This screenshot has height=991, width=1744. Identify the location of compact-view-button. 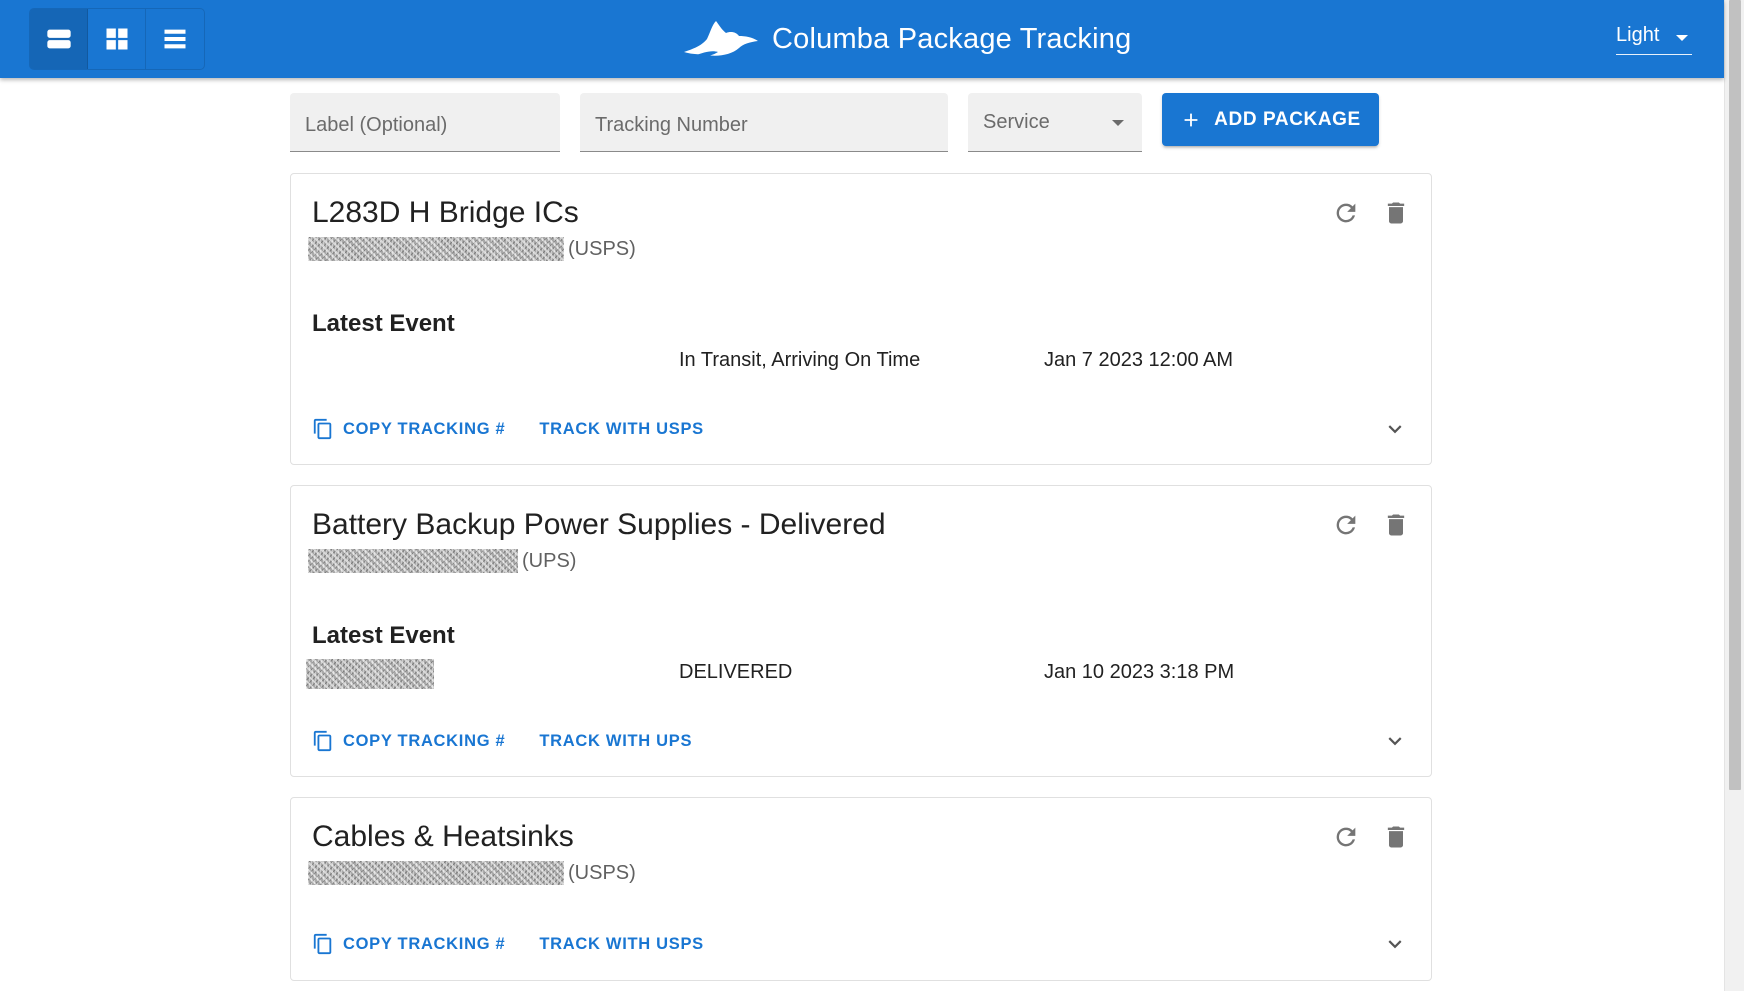
(175, 39).